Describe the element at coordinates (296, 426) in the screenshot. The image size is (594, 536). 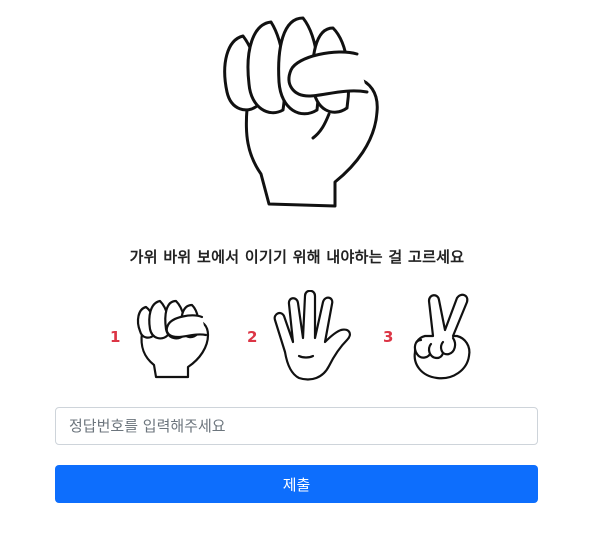
I see `answer-input` at that location.